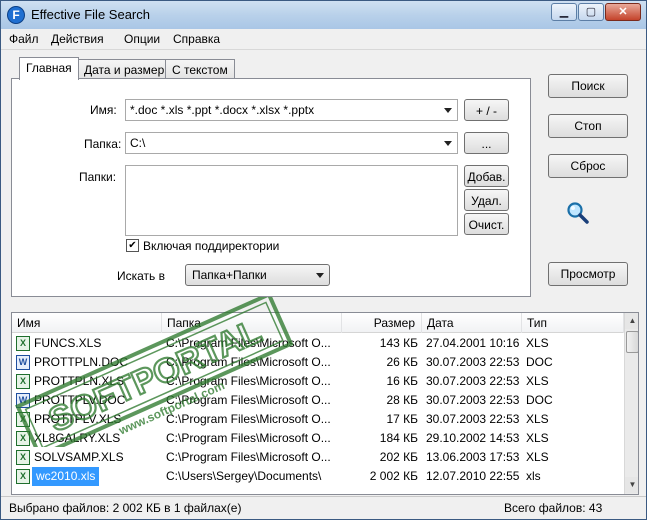 This screenshot has height=520, width=647. Describe the element at coordinates (402, 400) in the screenshot. I see `cell-size: 28 КБ` at that location.